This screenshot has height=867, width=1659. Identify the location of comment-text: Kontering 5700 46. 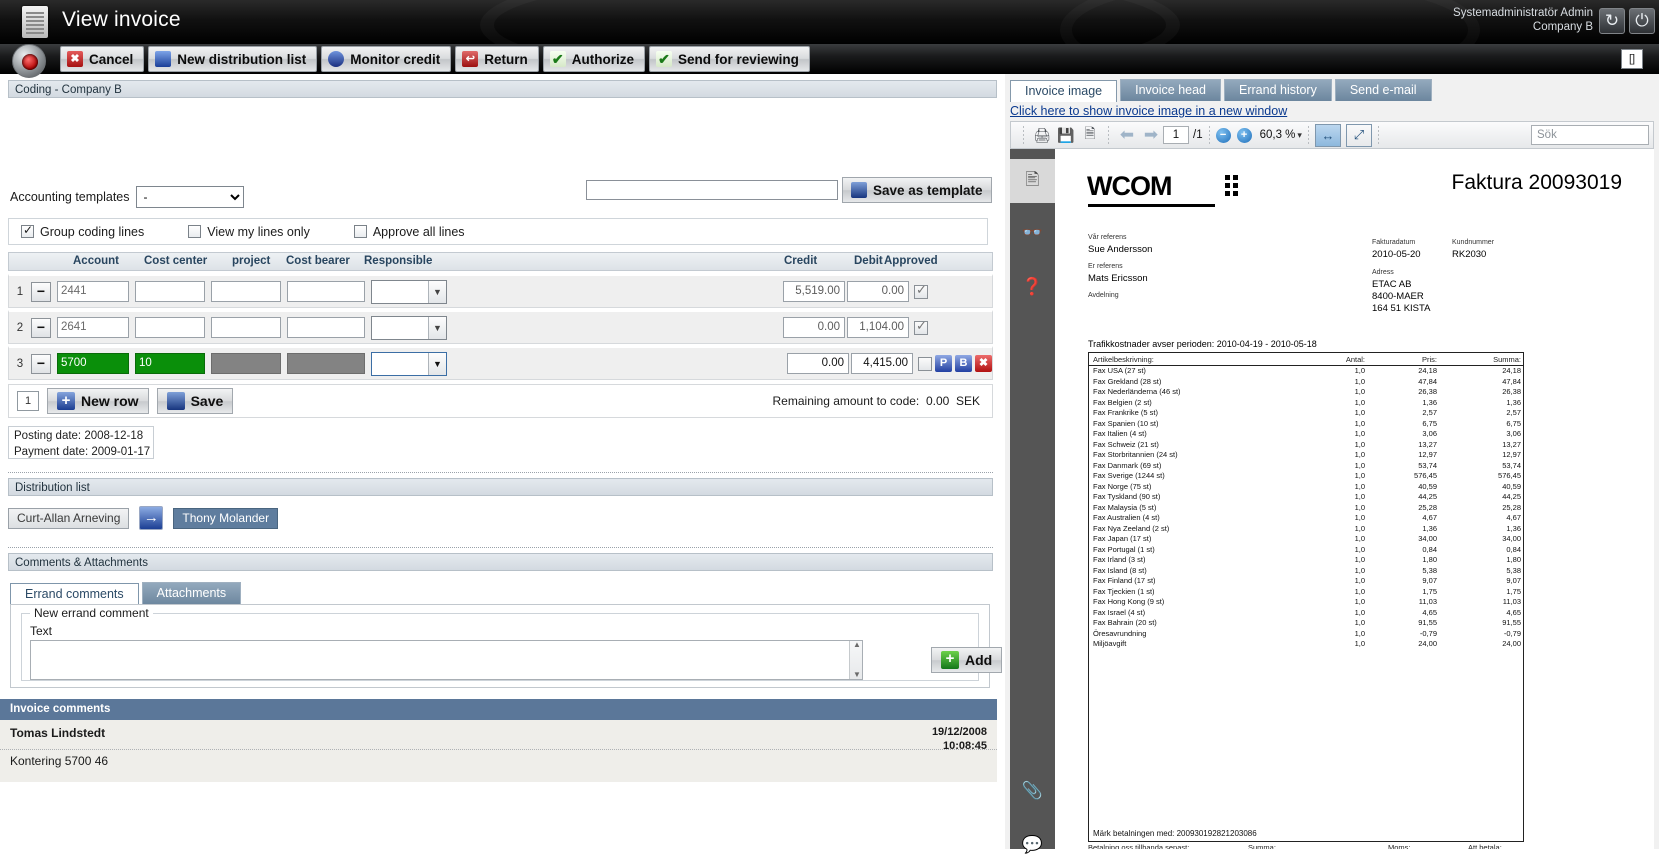
(59, 761).